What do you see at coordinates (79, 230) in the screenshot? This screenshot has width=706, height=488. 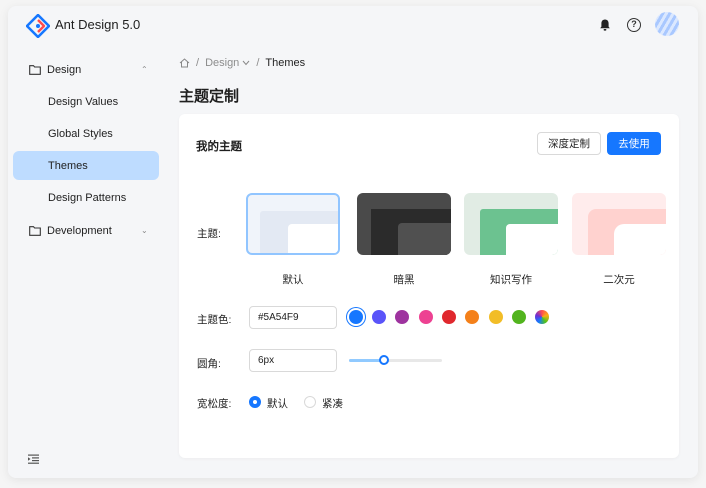 I see `sidebar-label: Development` at bounding box center [79, 230].